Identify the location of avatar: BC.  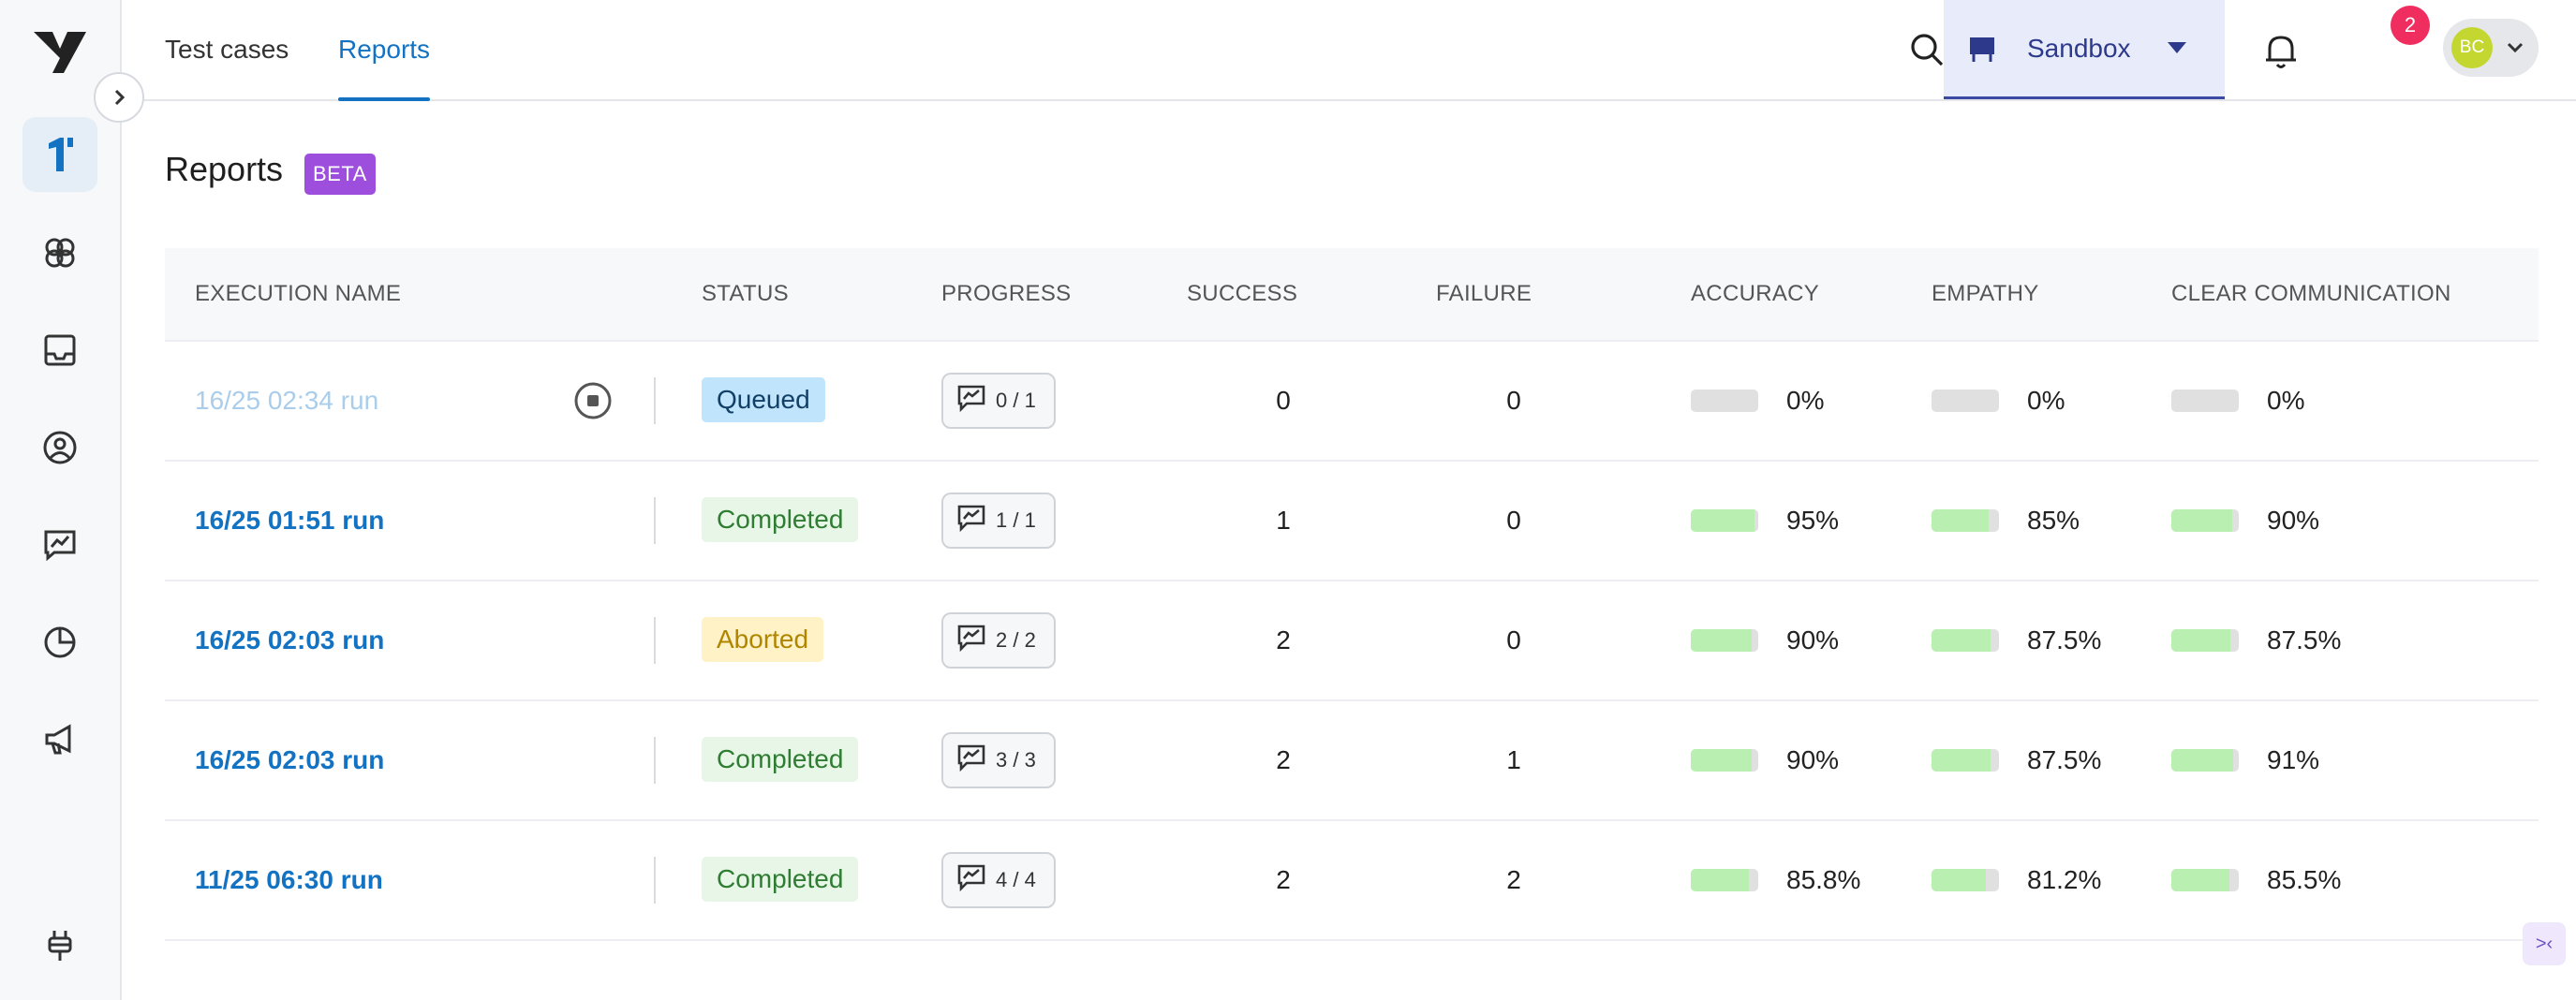
(2472, 47).